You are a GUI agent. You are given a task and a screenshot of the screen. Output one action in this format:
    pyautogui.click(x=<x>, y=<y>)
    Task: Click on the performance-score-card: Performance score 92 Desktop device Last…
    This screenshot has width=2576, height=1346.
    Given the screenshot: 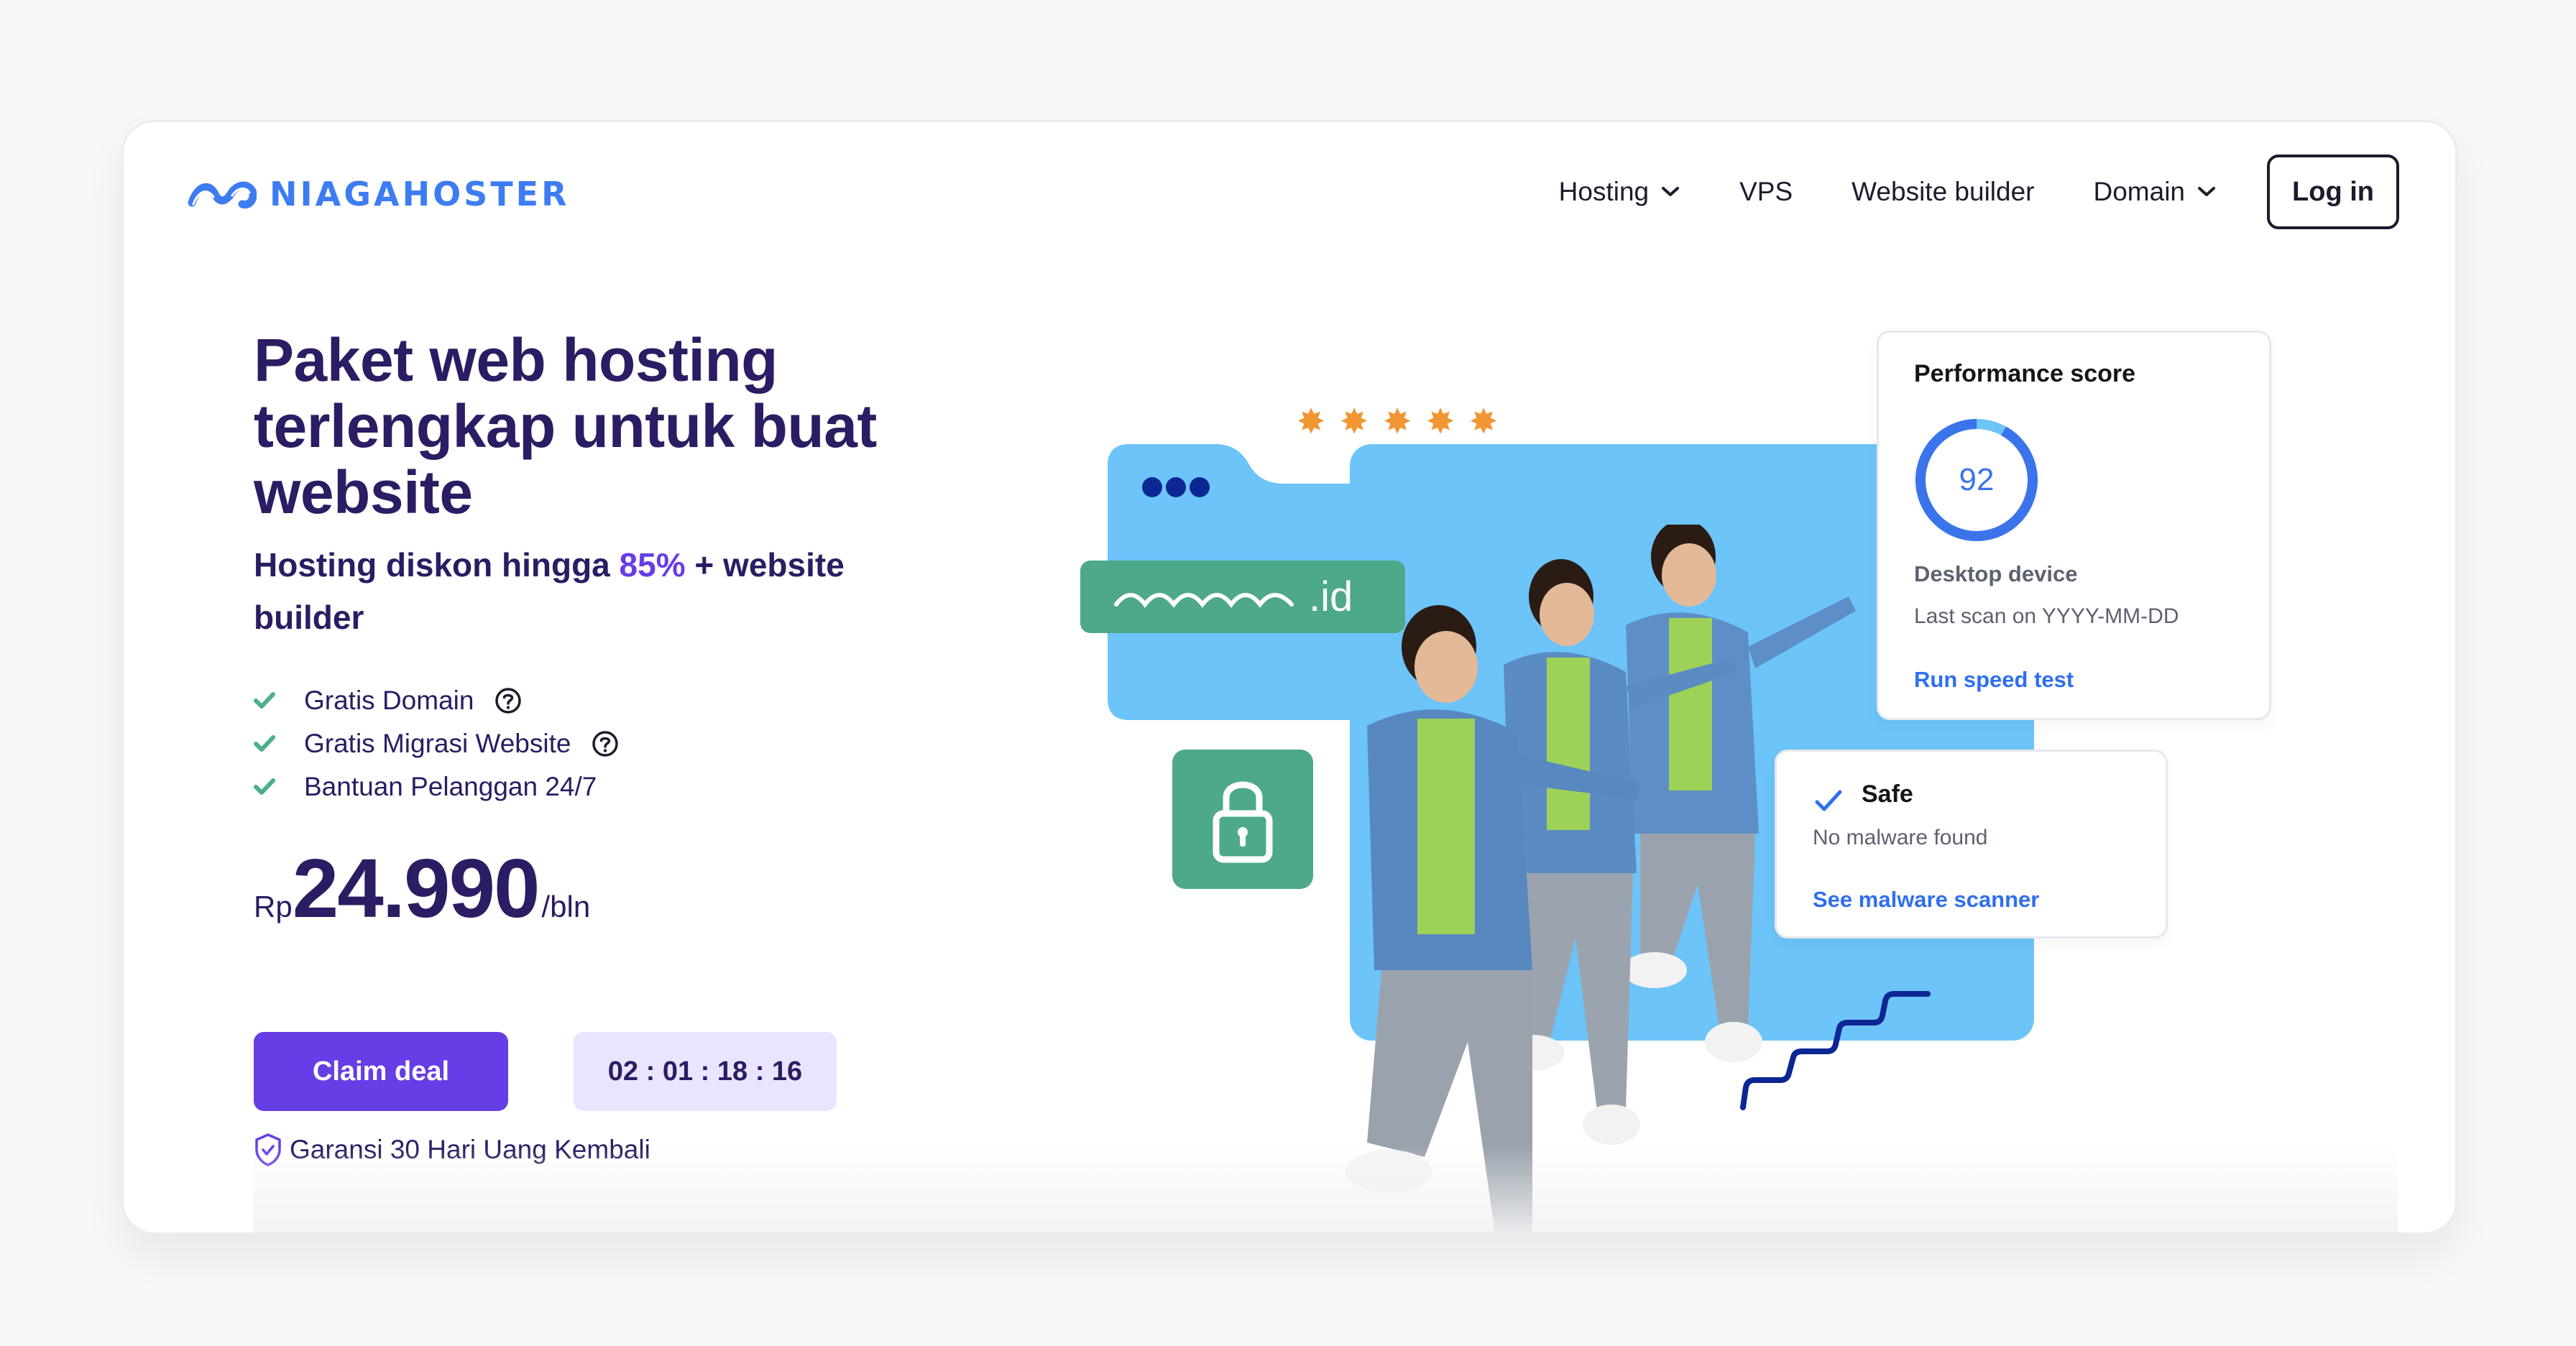 What is the action you would take?
    pyautogui.click(x=2074, y=525)
    